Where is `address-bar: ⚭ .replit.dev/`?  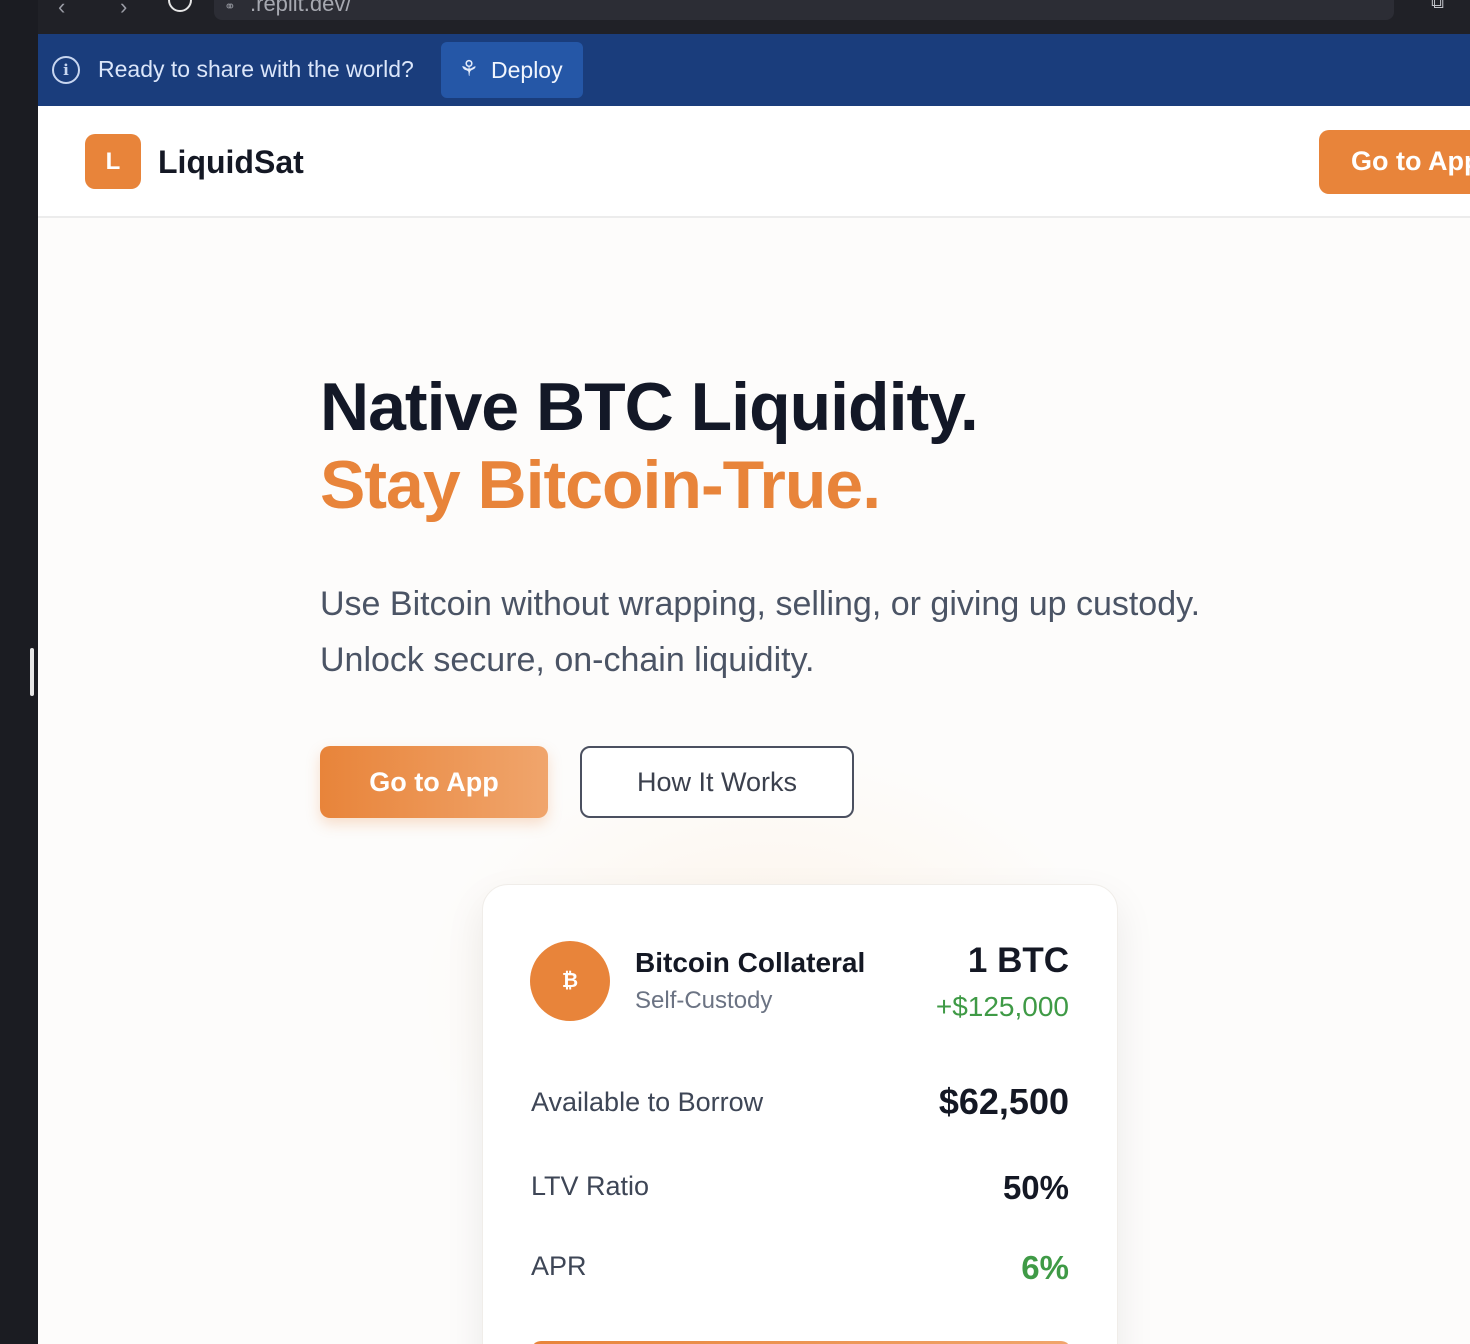
address-bar: ⚭ .replit.dev/ is located at coordinates (804, 10).